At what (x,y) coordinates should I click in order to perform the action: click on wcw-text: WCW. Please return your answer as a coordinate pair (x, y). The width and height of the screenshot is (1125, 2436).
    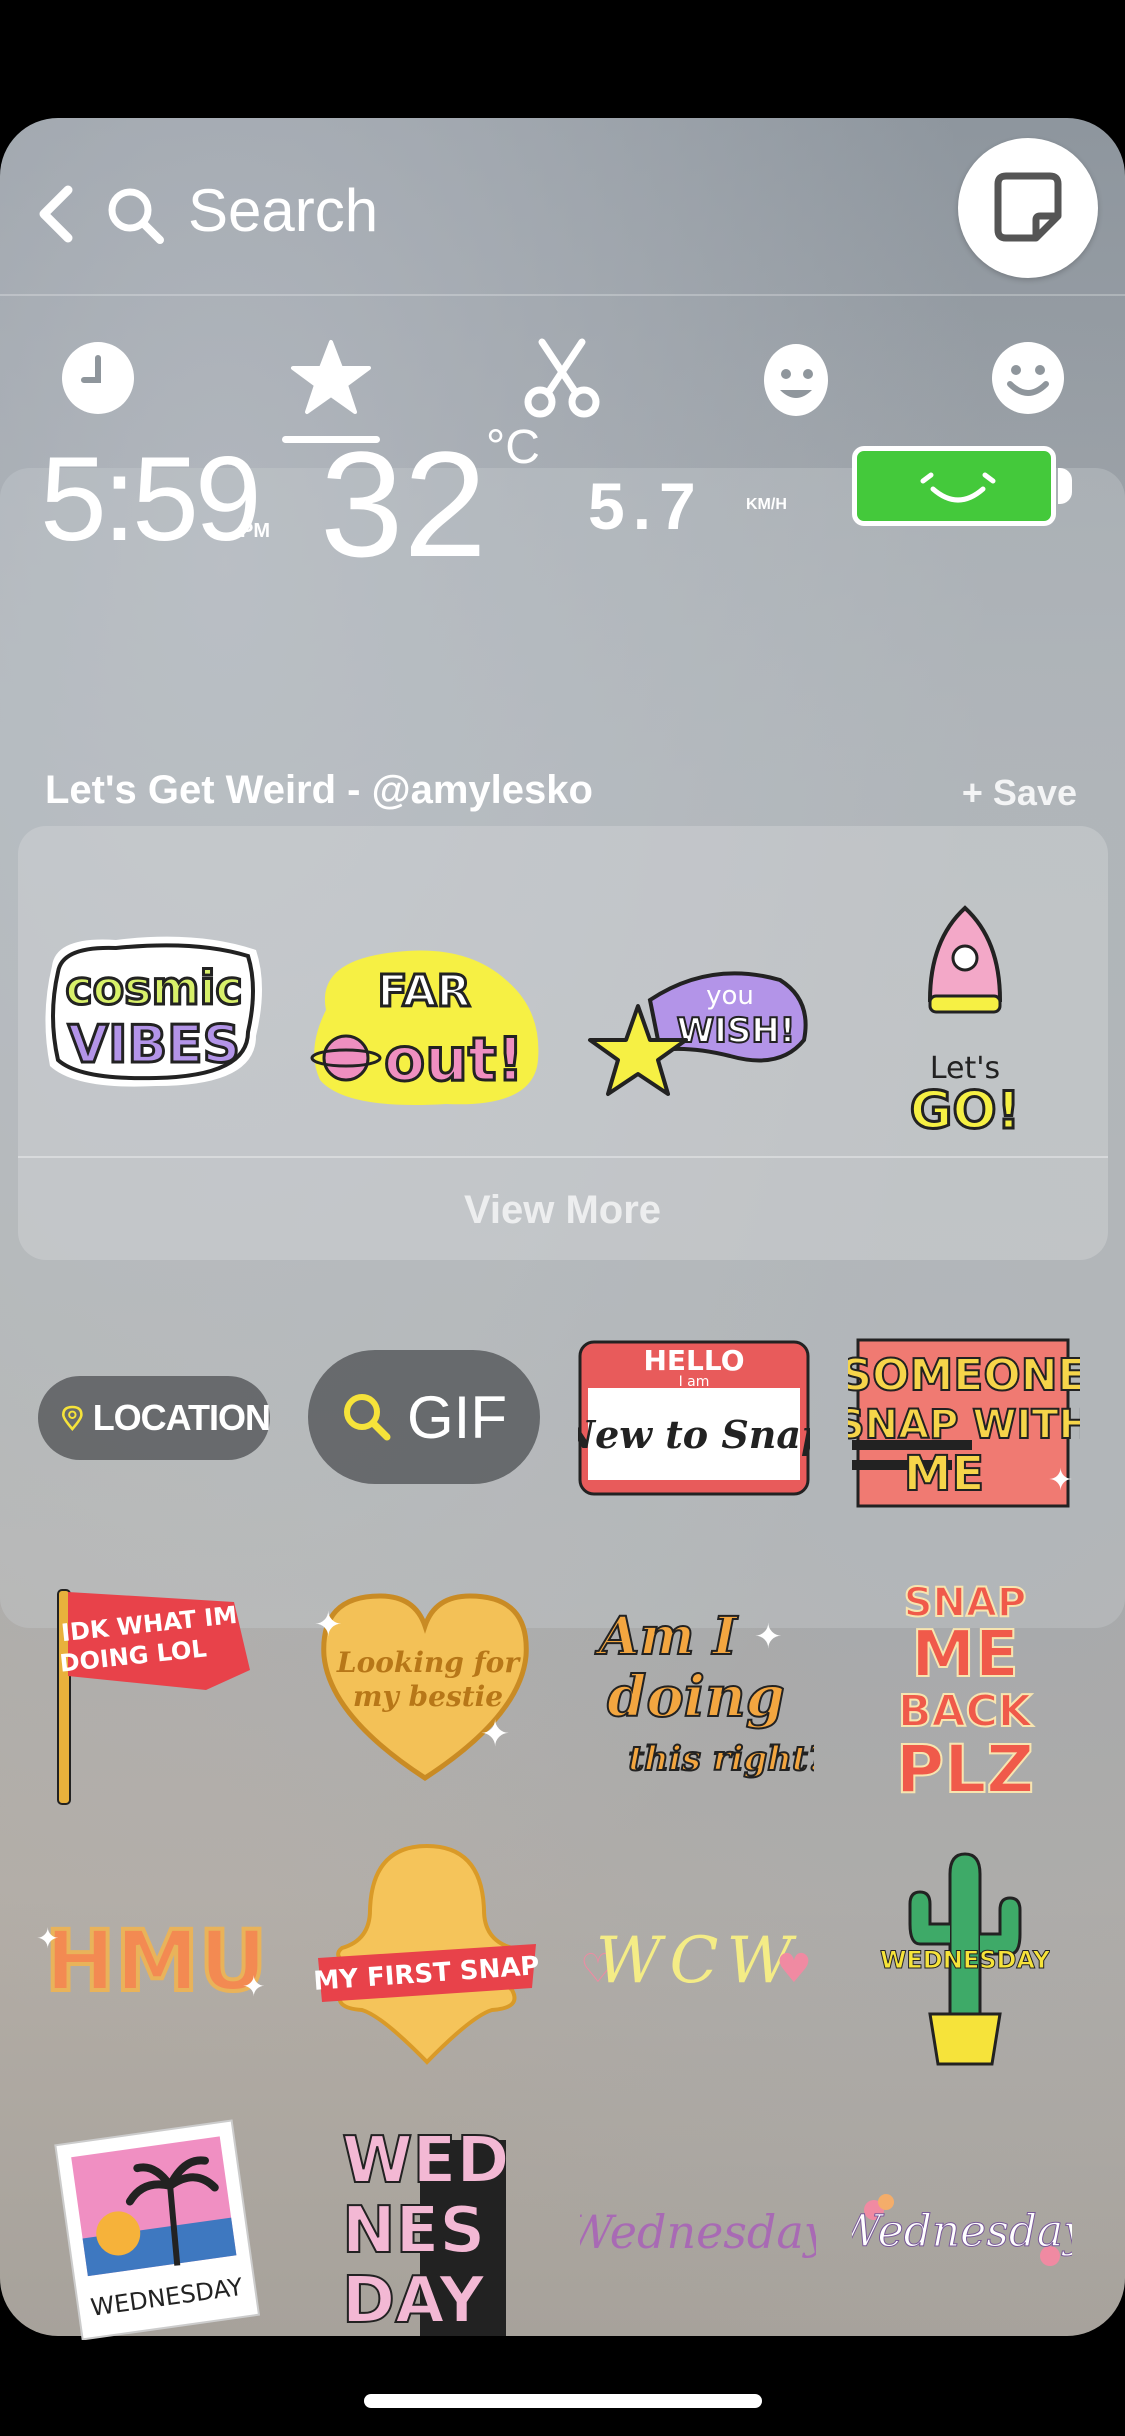
    Looking at the image, I should click on (698, 1960).